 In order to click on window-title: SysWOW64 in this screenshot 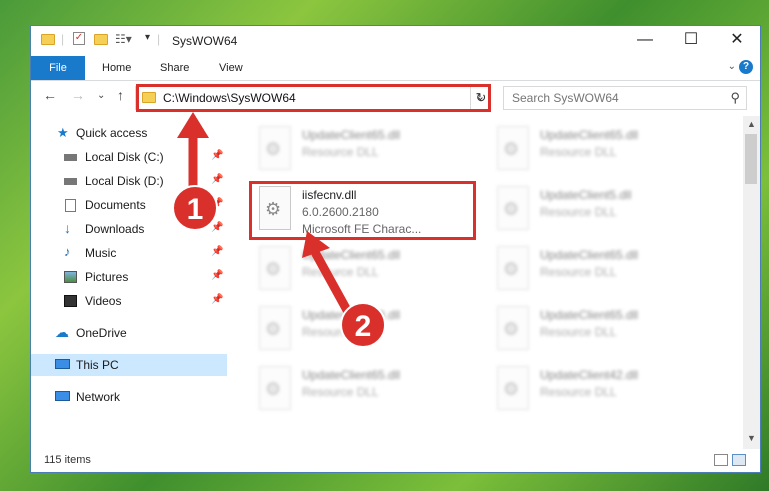, I will do `click(205, 41)`.